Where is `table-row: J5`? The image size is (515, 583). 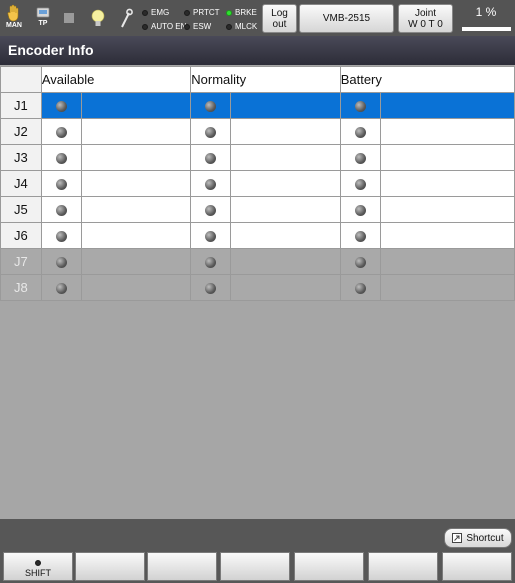 table-row: J5 is located at coordinates (257, 209).